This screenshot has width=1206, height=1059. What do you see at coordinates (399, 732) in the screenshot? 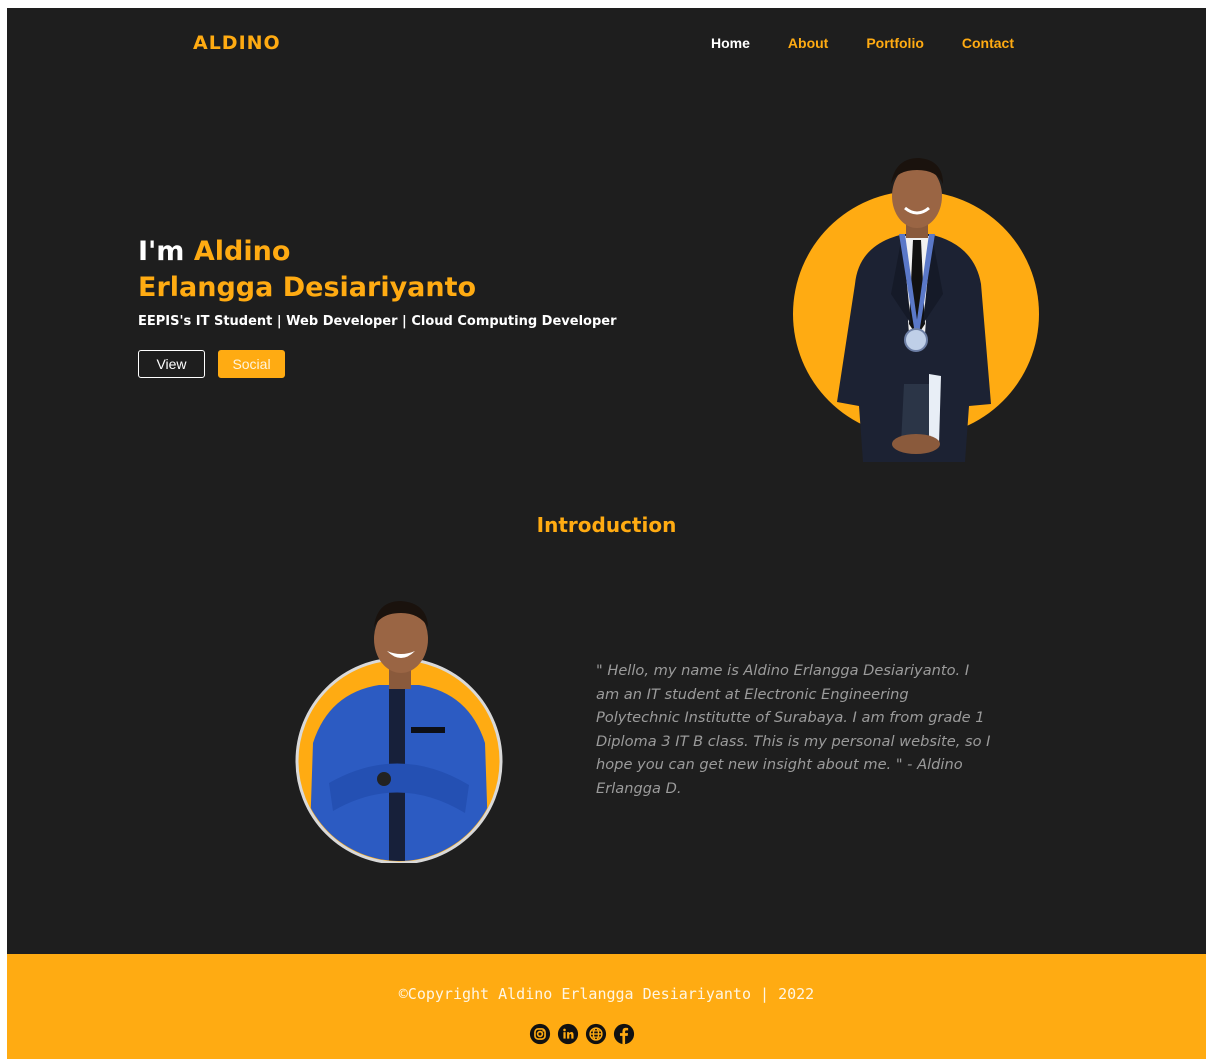
I see `intro-photo` at bounding box center [399, 732].